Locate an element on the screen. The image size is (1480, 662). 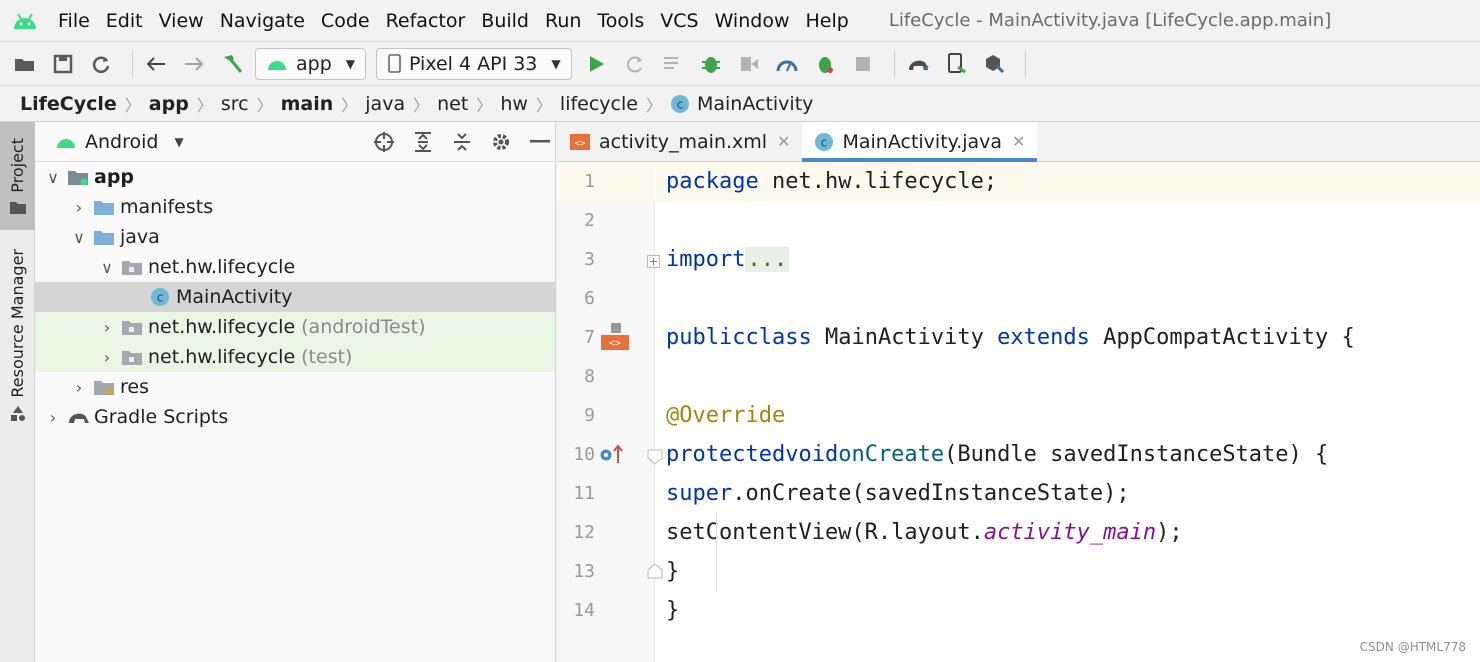
sdk-manager-box-icon is located at coordinates (994, 64).